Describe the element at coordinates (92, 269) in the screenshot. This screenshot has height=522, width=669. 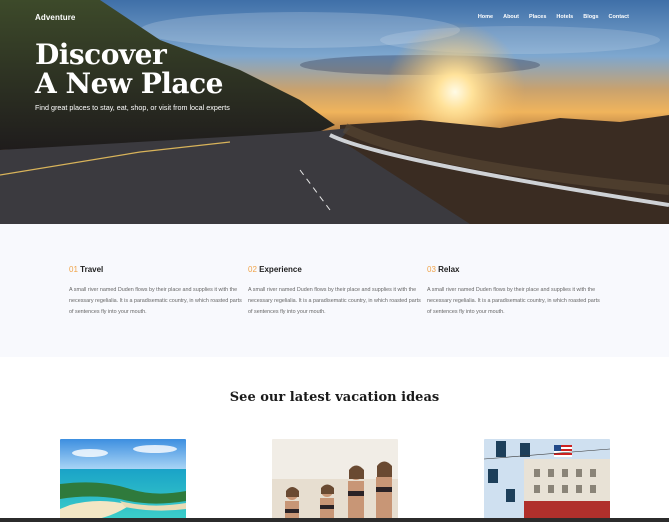
I see `feature-label: Travel` at that location.